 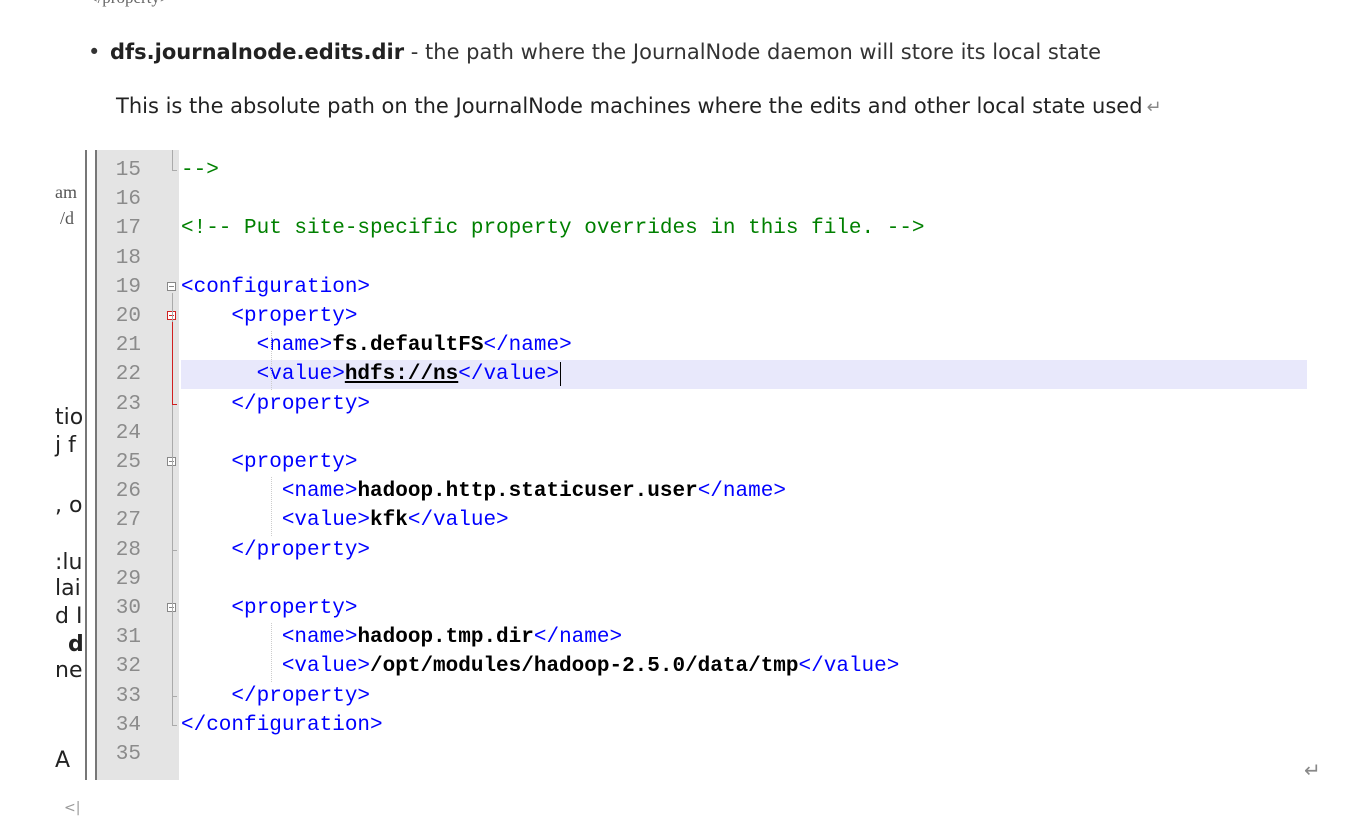 I want to click on code-token: -->, so click(x=200, y=170).